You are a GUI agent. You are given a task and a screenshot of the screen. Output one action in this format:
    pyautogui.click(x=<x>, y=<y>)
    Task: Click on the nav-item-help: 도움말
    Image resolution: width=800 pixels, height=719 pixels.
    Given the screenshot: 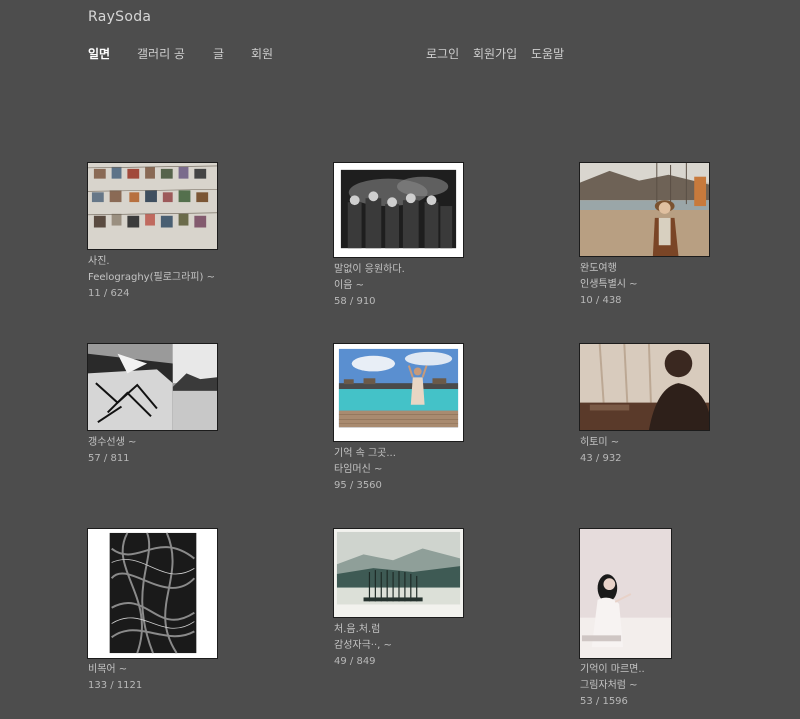 What is the action you would take?
    pyautogui.click(x=547, y=53)
    